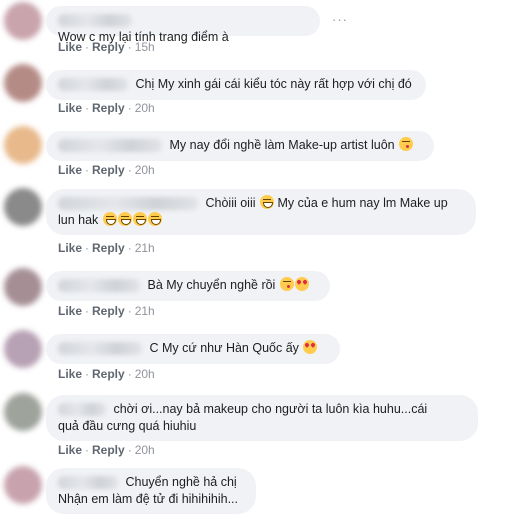  I want to click on comment-text-line2: quả đầu cưng quá hiuhiu, so click(127, 426).